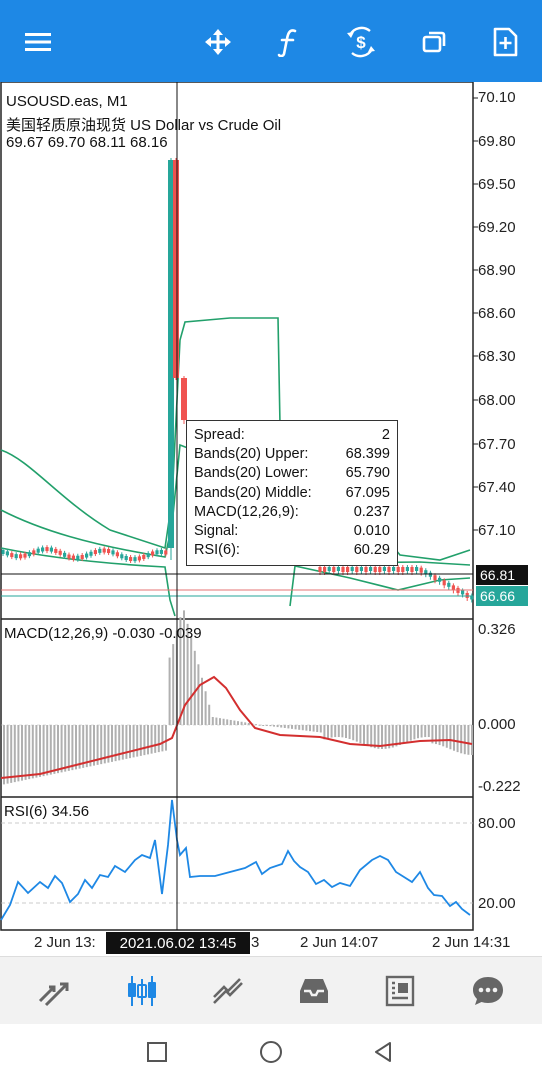 This screenshot has height=1080, width=542. Describe the element at coordinates (497, 724) in the screenshot. I see `macd-axis-label: 0.000` at that location.